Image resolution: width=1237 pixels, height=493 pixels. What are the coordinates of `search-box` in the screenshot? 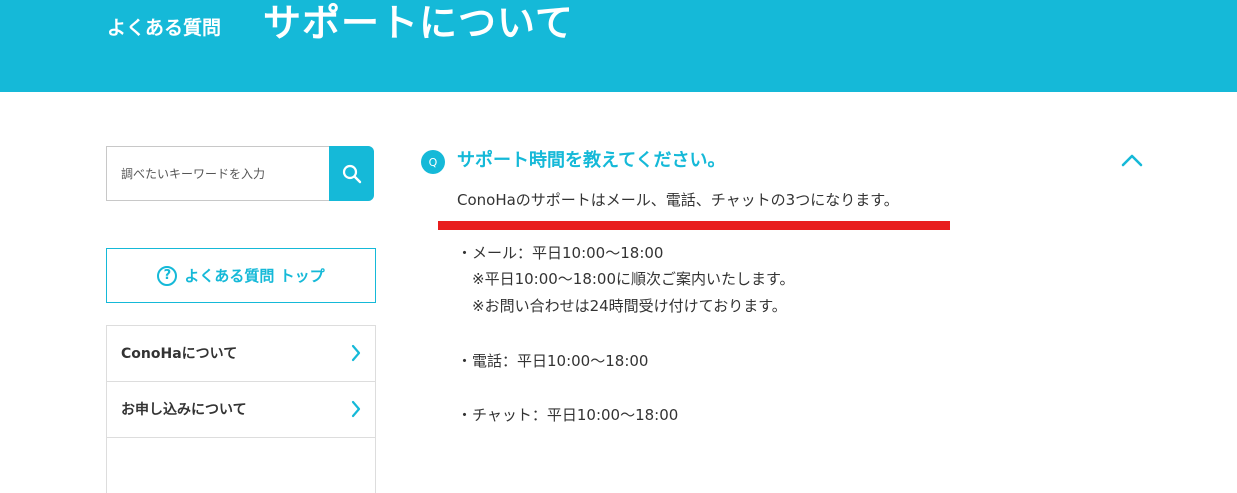 It's located at (240, 173).